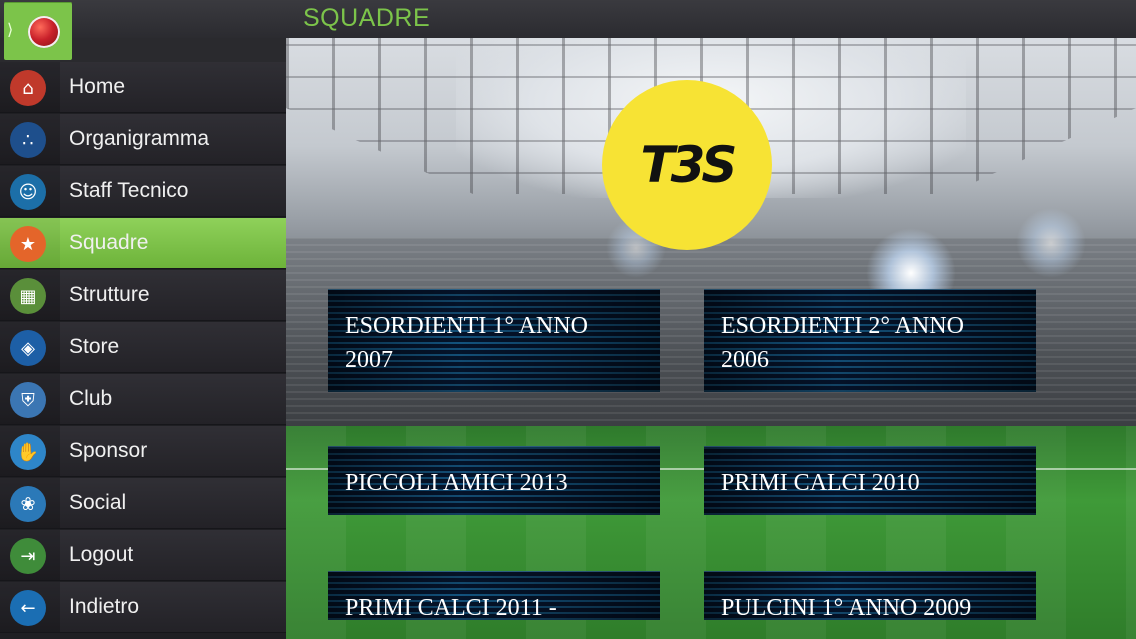 The image size is (1136, 639). Describe the element at coordinates (28, 140) in the screenshot. I see `org-chart-icon: ∴` at that location.